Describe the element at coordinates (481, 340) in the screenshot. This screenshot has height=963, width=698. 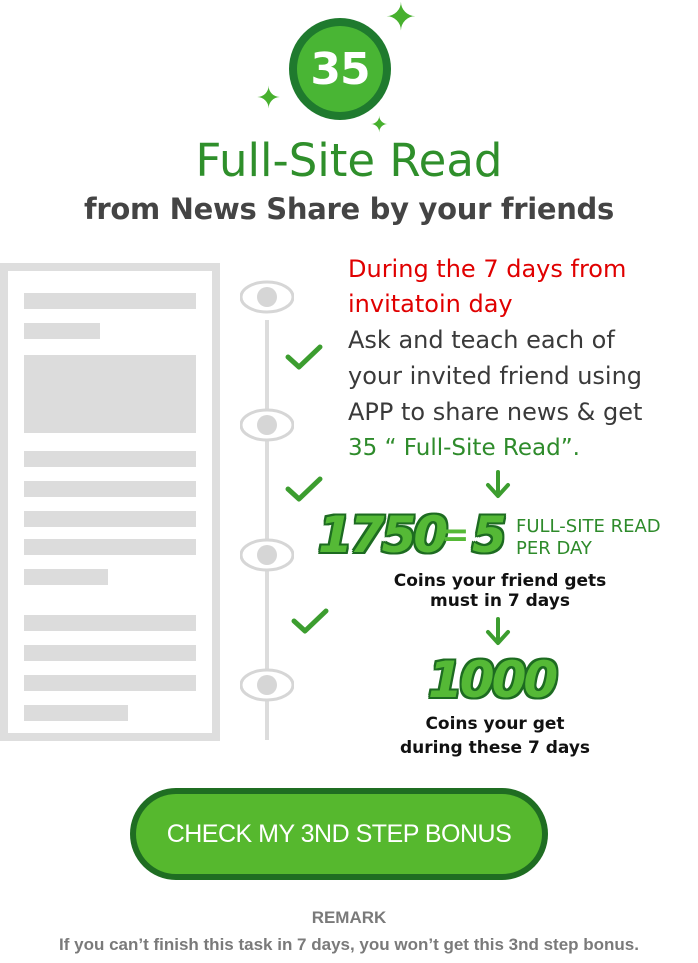
I see `instruction-line: Ask and teach each of` at that location.